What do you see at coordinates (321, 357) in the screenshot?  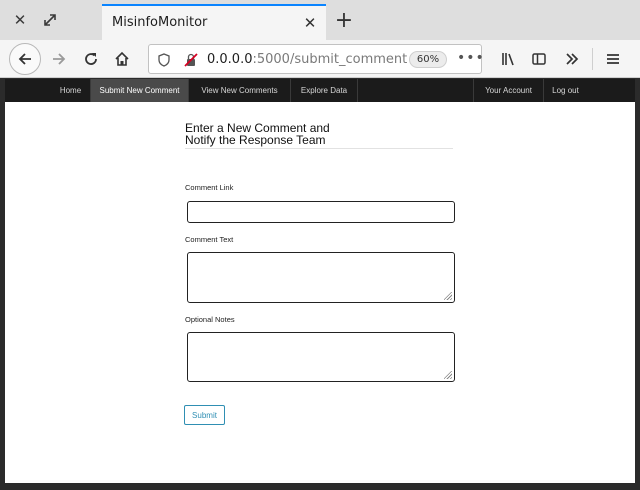 I see `optional-notes-textarea` at bounding box center [321, 357].